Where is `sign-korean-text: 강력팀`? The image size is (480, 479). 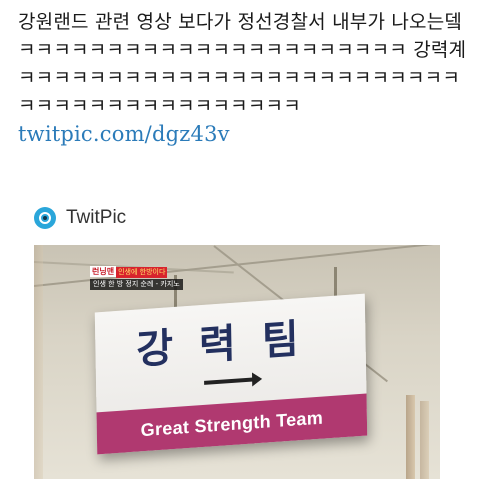
sign-korean-text: 강력팀 is located at coordinates (230, 344).